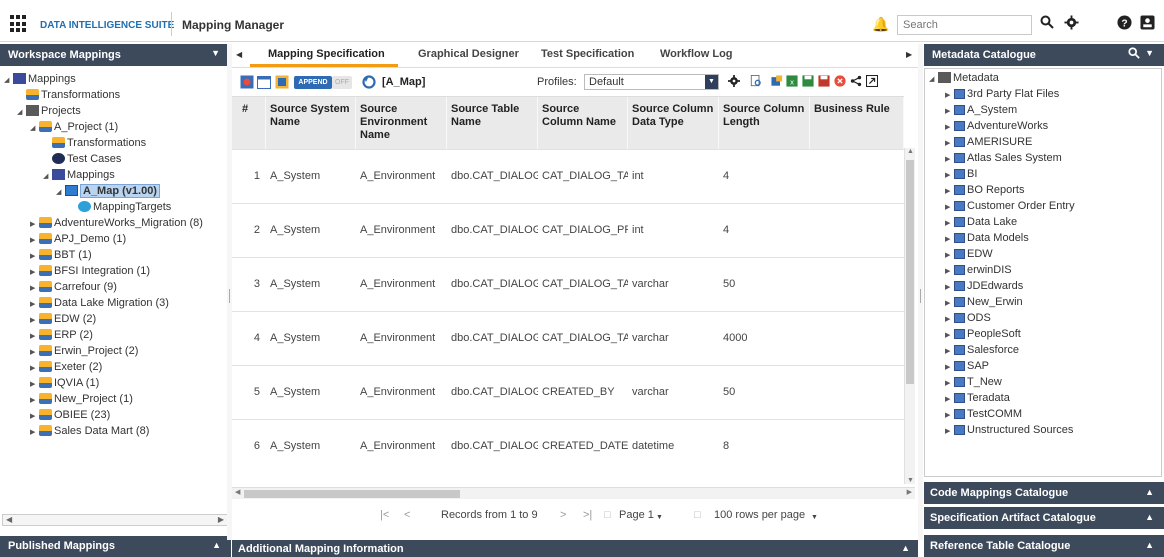 This screenshot has width=1164, height=557. Describe the element at coordinates (249, 392) in the screenshot. I see `row-number-cell: 5` at that location.